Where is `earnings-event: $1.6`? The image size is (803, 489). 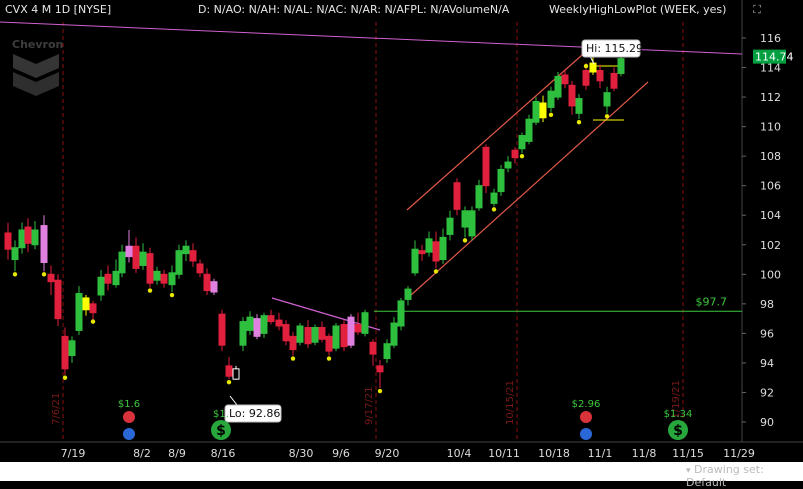 earnings-event: $1.6 is located at coordinates (129, 419).